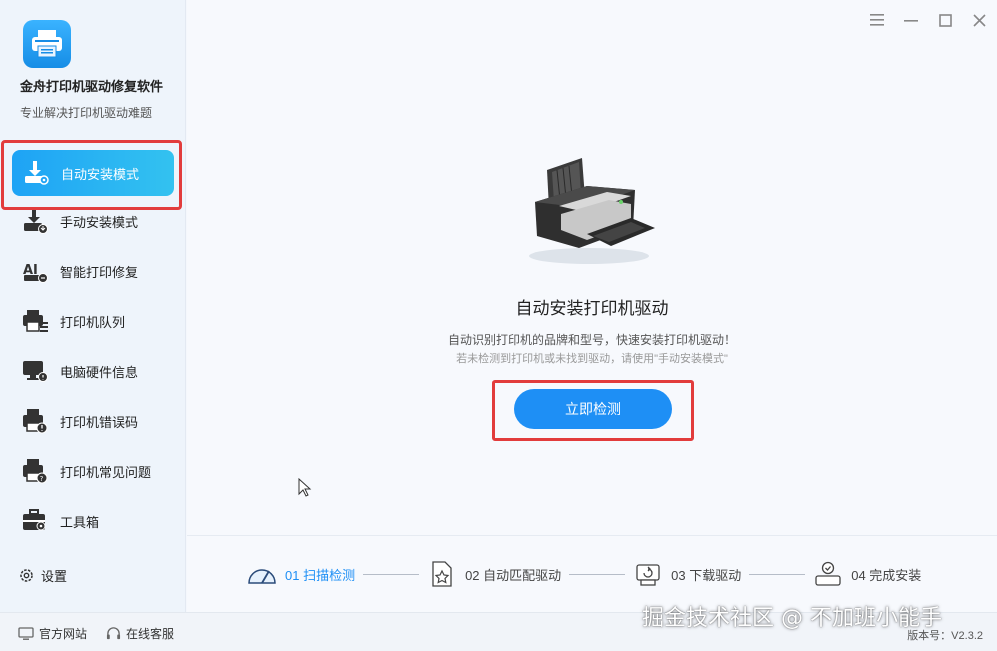 The width and height of the screenshot is (997, 651). Describe the element at coordinates (80, 522) in the screenshot. I see `sidebar-item-label: 工具箱` at that location.